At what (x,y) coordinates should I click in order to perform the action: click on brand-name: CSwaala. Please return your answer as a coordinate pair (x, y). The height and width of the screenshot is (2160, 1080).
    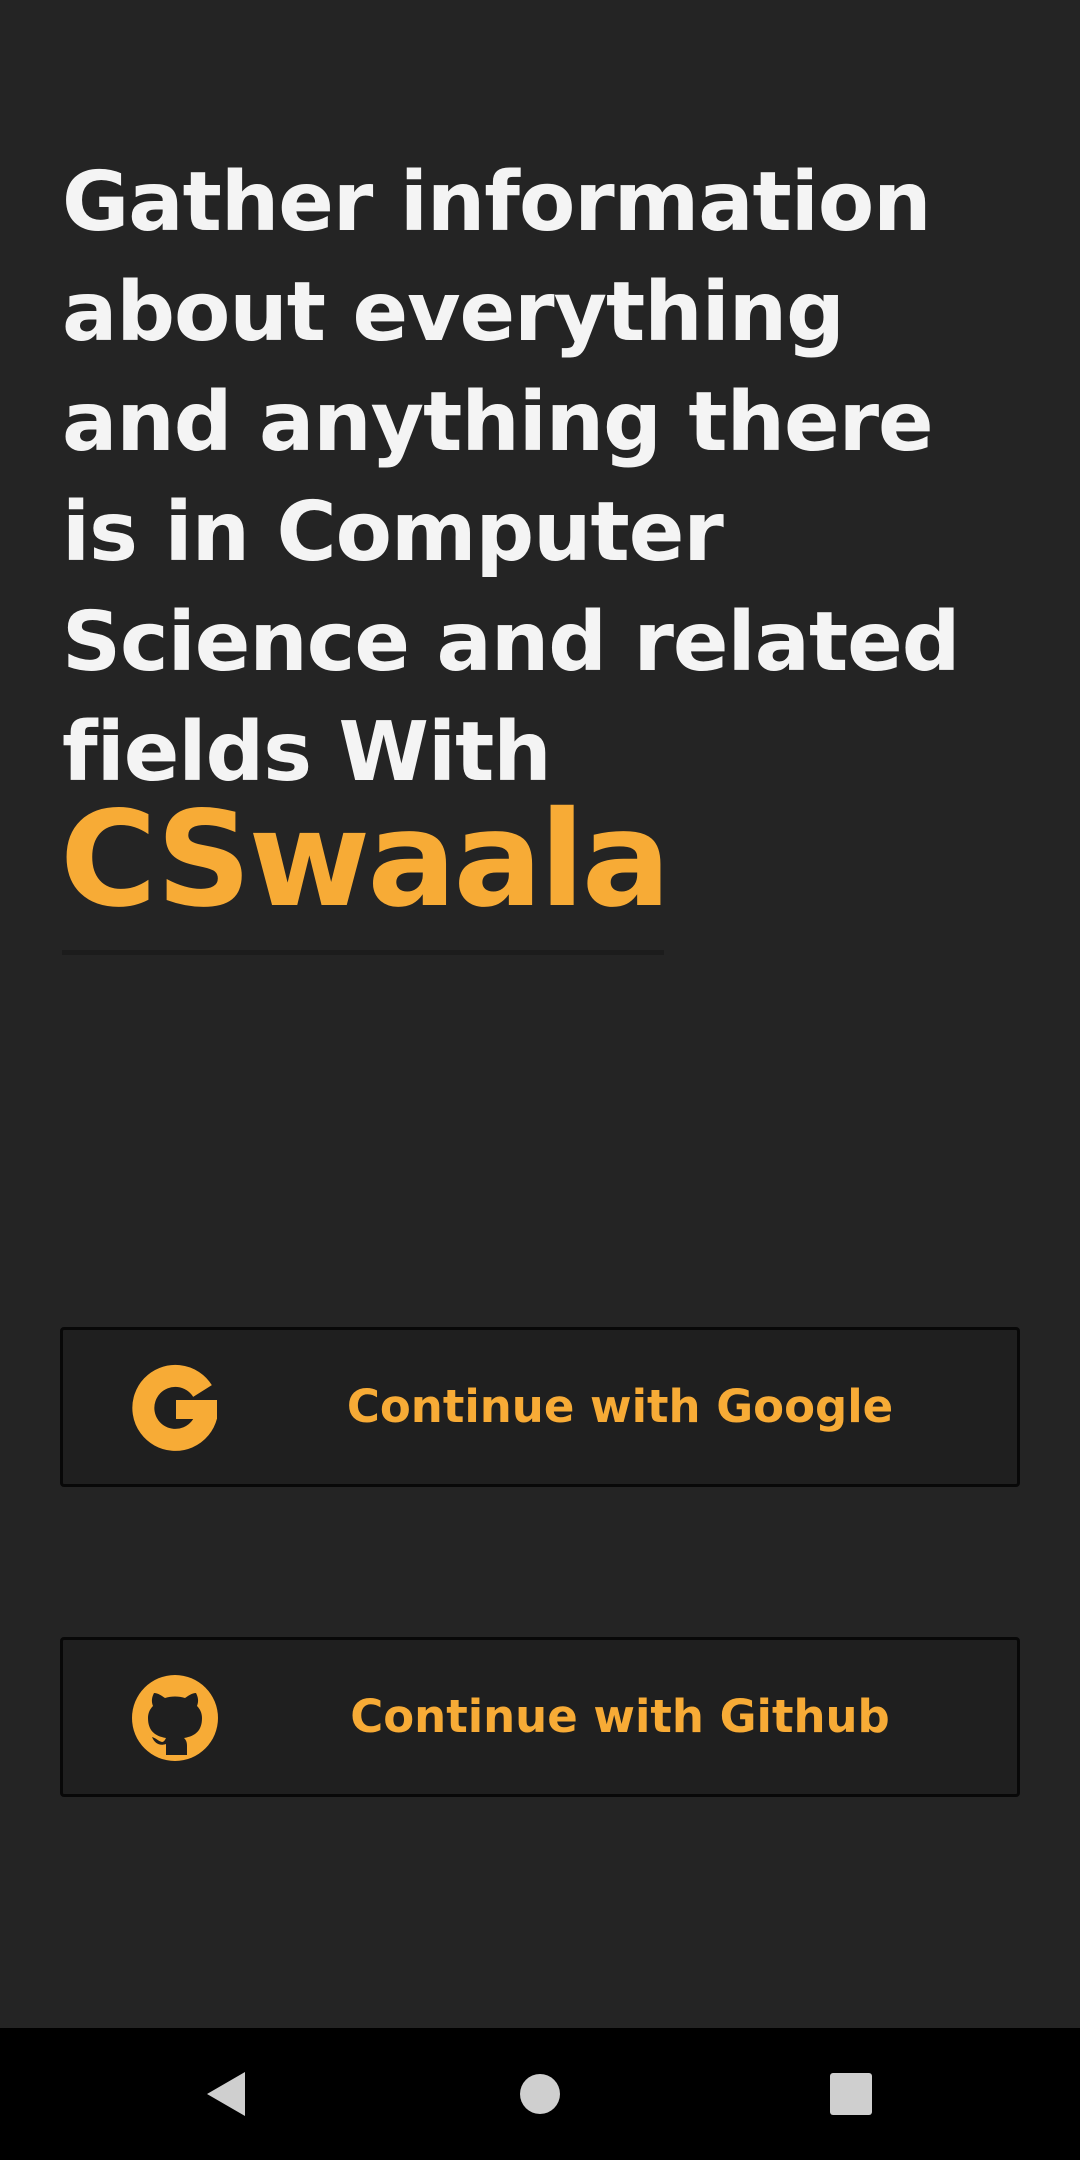
    Looking at the image, I should click on (365, 860).